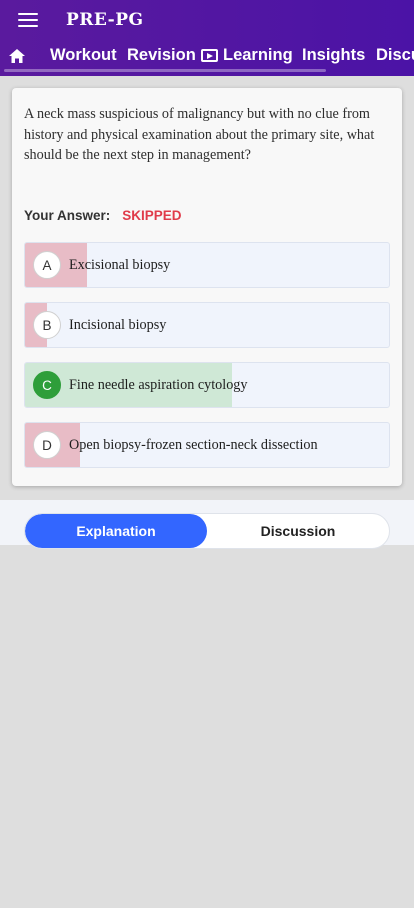 The image size is (414, 908). I want to click on option-c: C Fine needle aspiration cytology, so click(207, 385).